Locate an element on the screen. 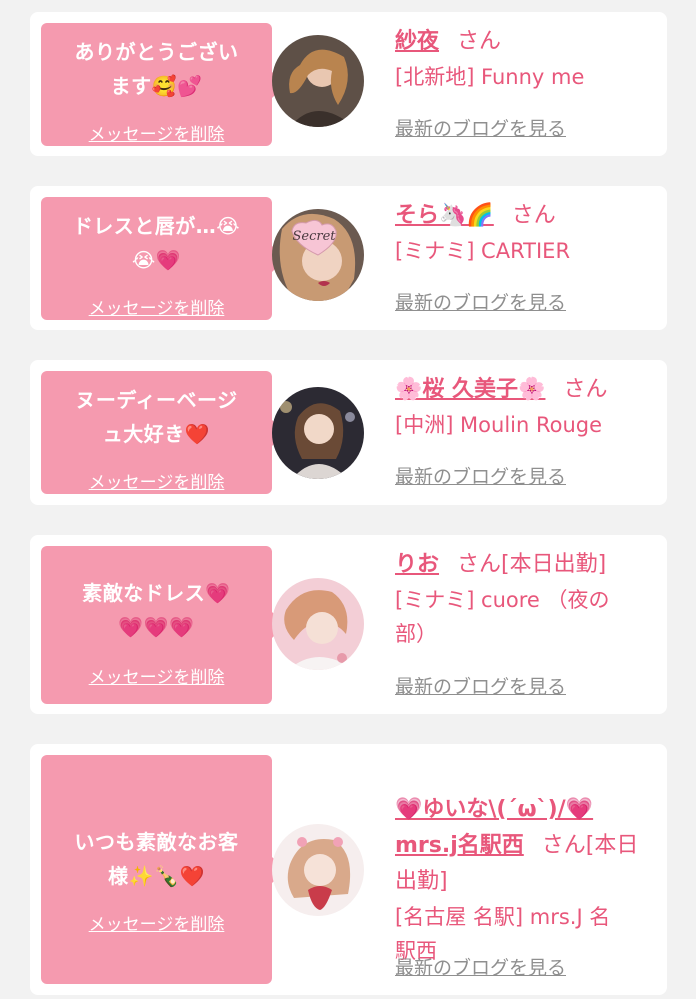  cast-name-link: そら🦄🌈 is located at coordinates (444, 215).